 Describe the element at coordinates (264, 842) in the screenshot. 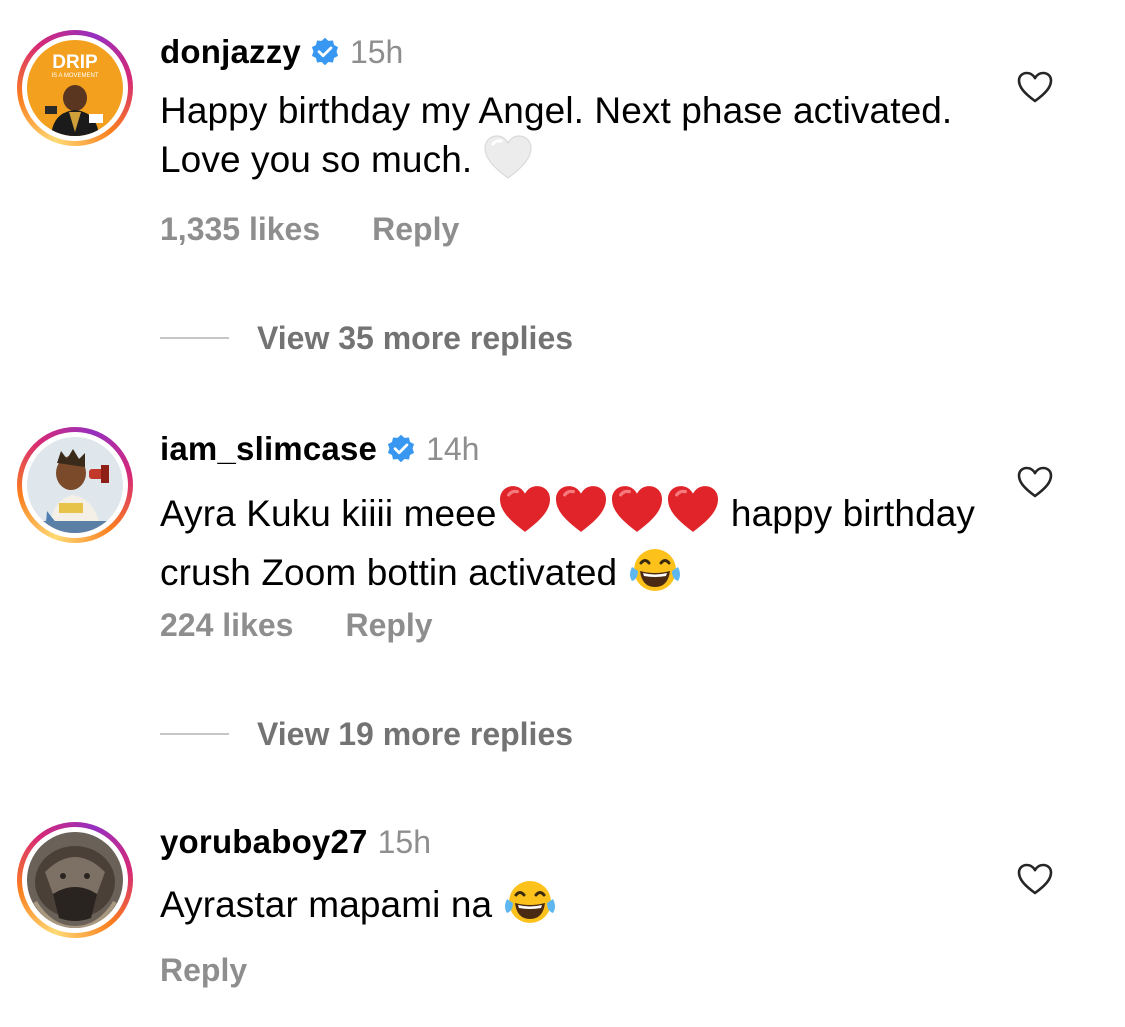

I see `username: yorubaboy27` at that location.